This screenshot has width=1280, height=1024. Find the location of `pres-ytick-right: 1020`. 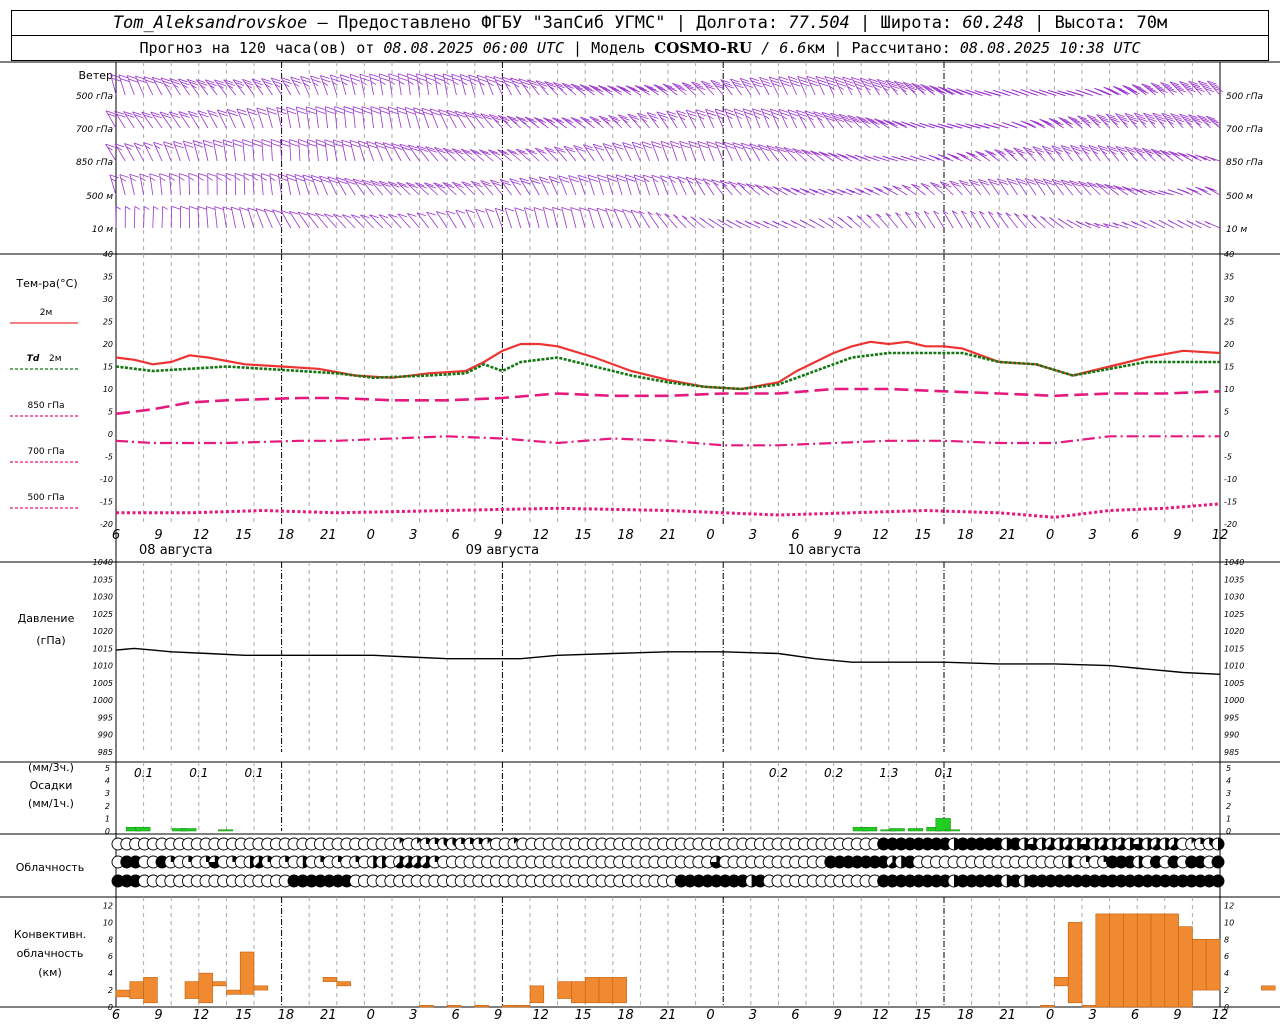

pres-ytick-right: 1020 is located at coordinates (1234, 631).